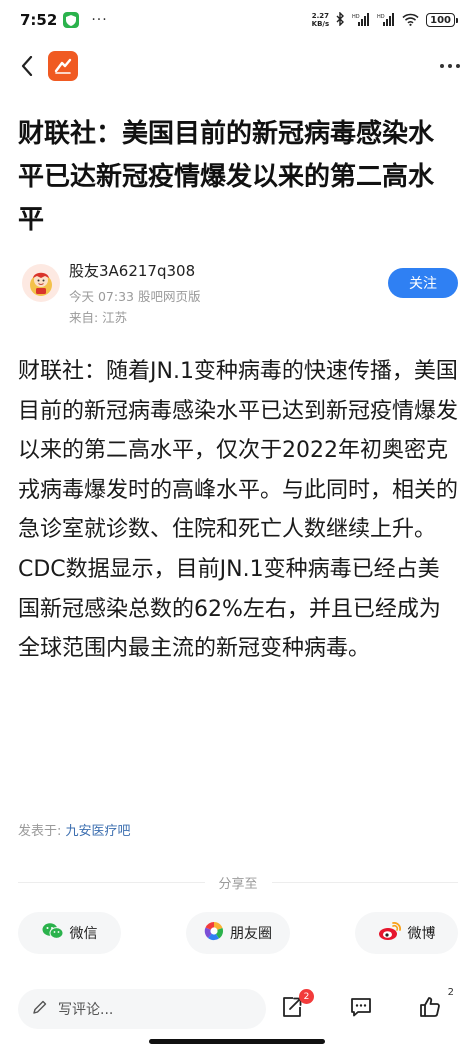  Describe the element at coordinates (132, 270) in the screenshot. I see `author-name: 股友3A6217q308` at that location.